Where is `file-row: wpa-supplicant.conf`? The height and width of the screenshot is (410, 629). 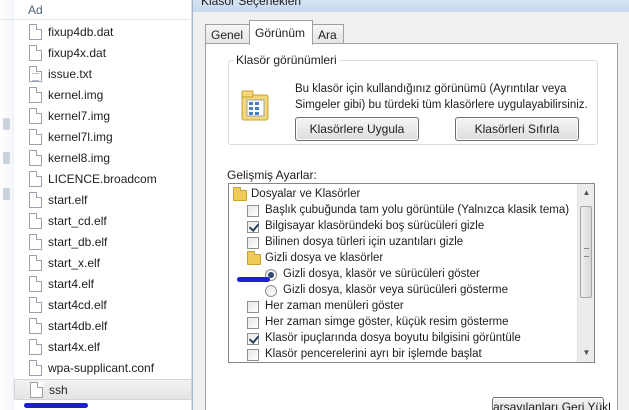 file-row: wpa-supplicant.conf is located at coordinates (103, 368).